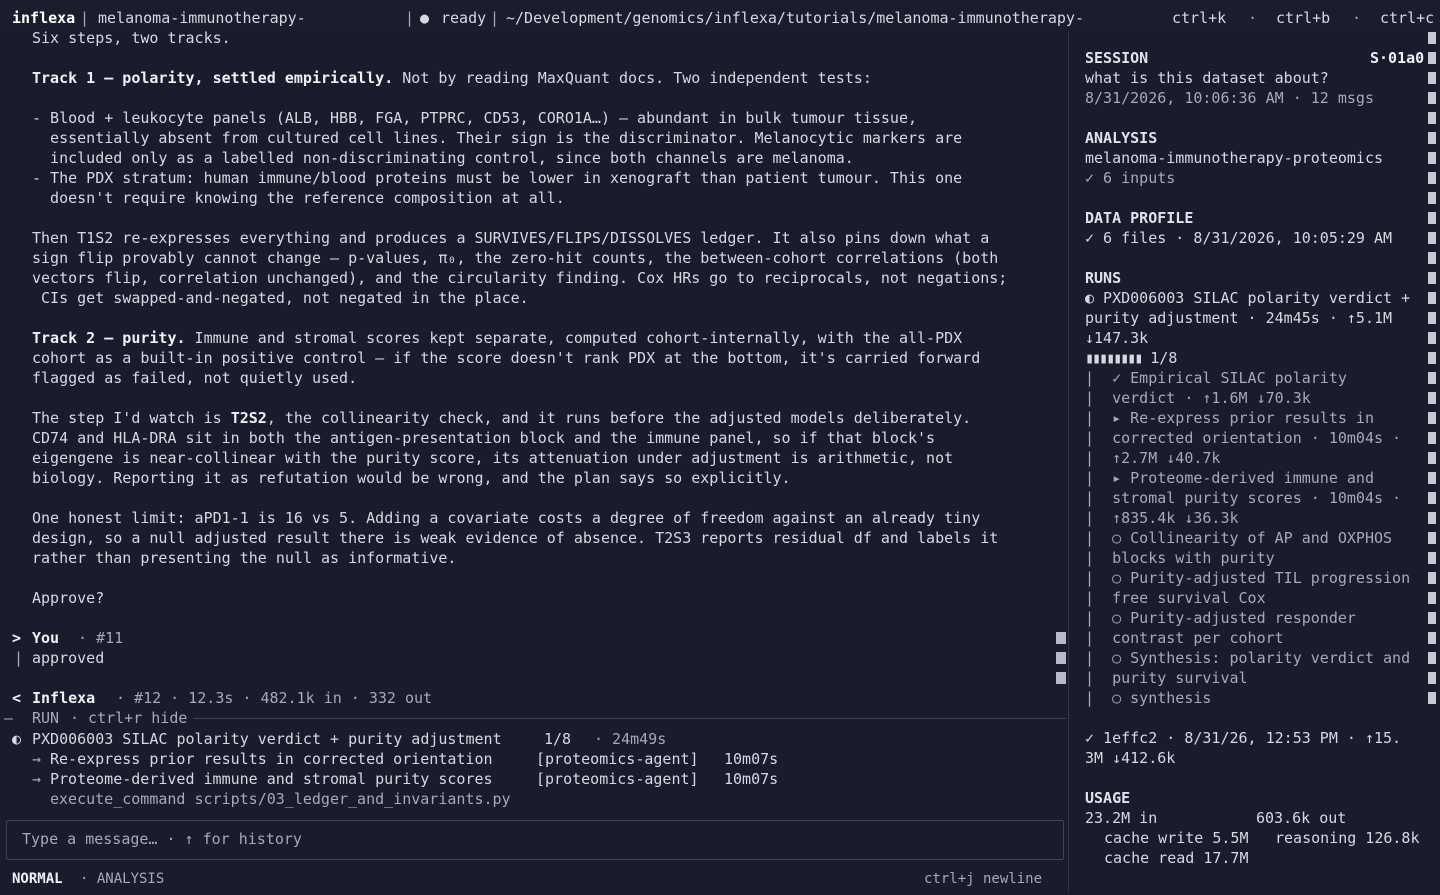 The width and height of the screenshot is (1440, 895). What do you see at coordinates (131, 38) in the screenshot?
I see `transcript-text: Six steps, two tracks.` at bounding box center [131, 38].